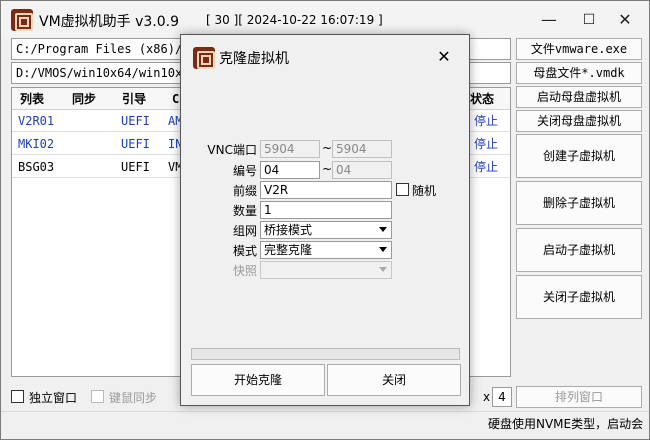 The height and width of the screenshot is (440, 650). Describe the element at coordinates (579, 250) in the screenshot. I see `start-child-vm-button: 启动子虚拟机` at that location.